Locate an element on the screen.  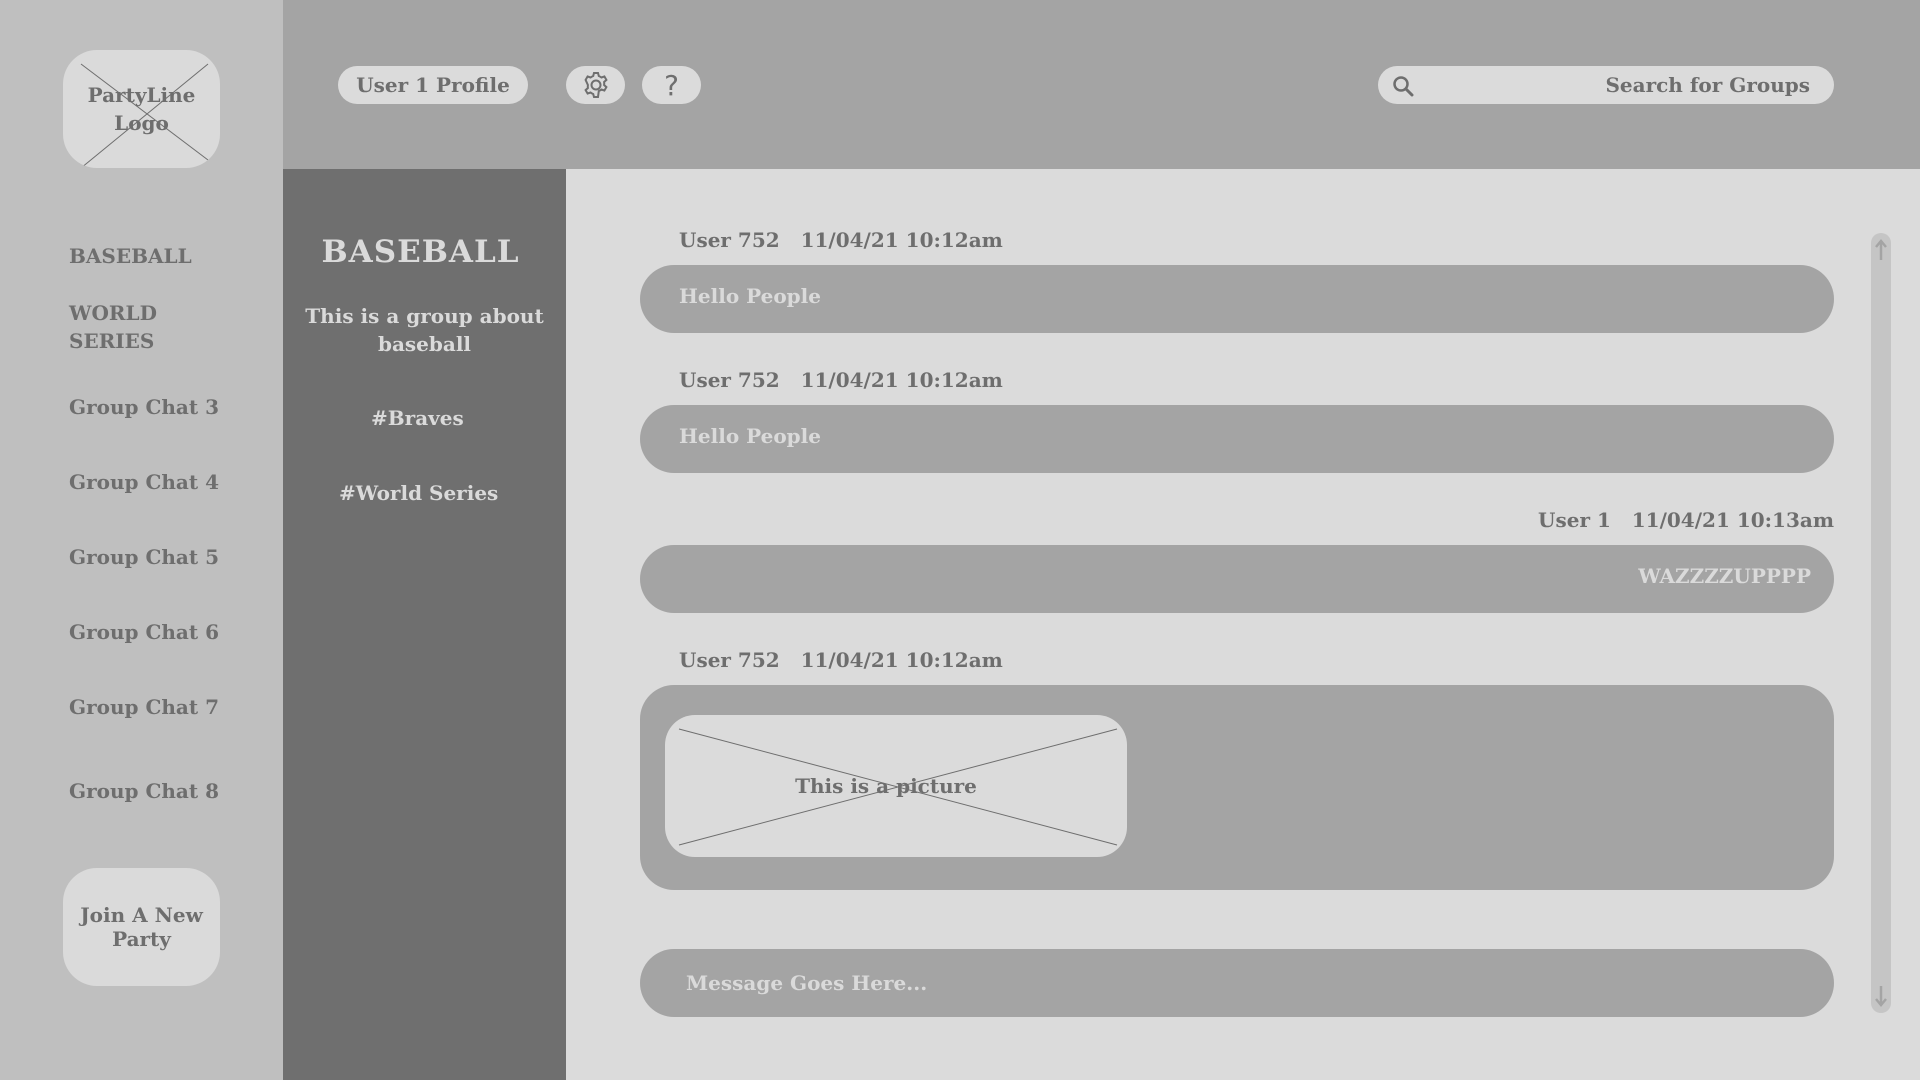
sidebar-item-group-chat-4: Group Chat 4 is located at coordinates (144, 482).